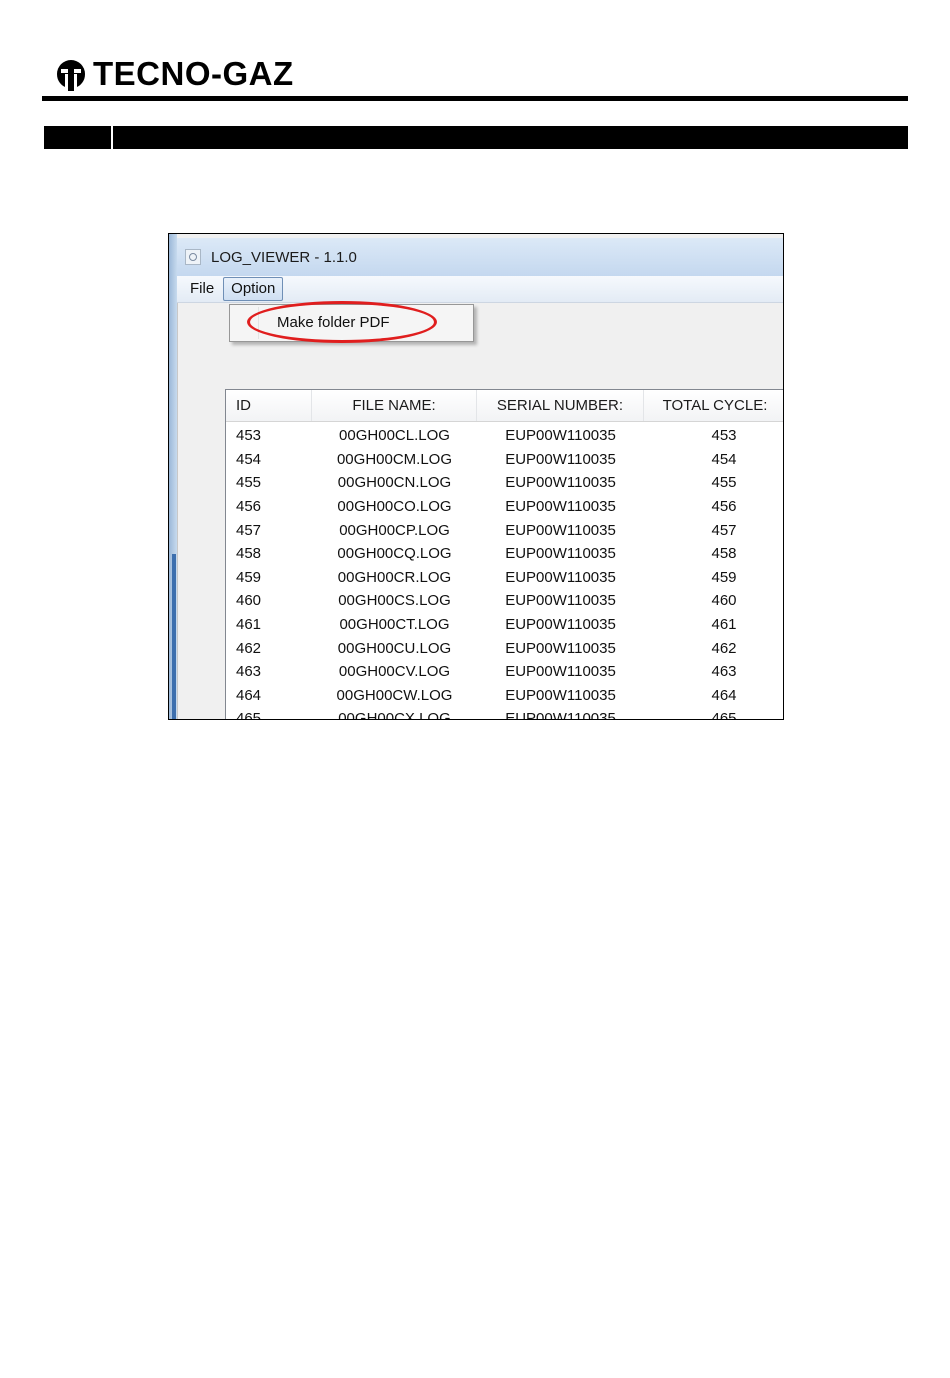 Image resolution: width=950 pixels, height=1378 pixels. Describe the element at coordinates (504, 460) in the screenshot. I see `table-row: 454 00GH00CM.LOG EUP00W110035 454` at that location.